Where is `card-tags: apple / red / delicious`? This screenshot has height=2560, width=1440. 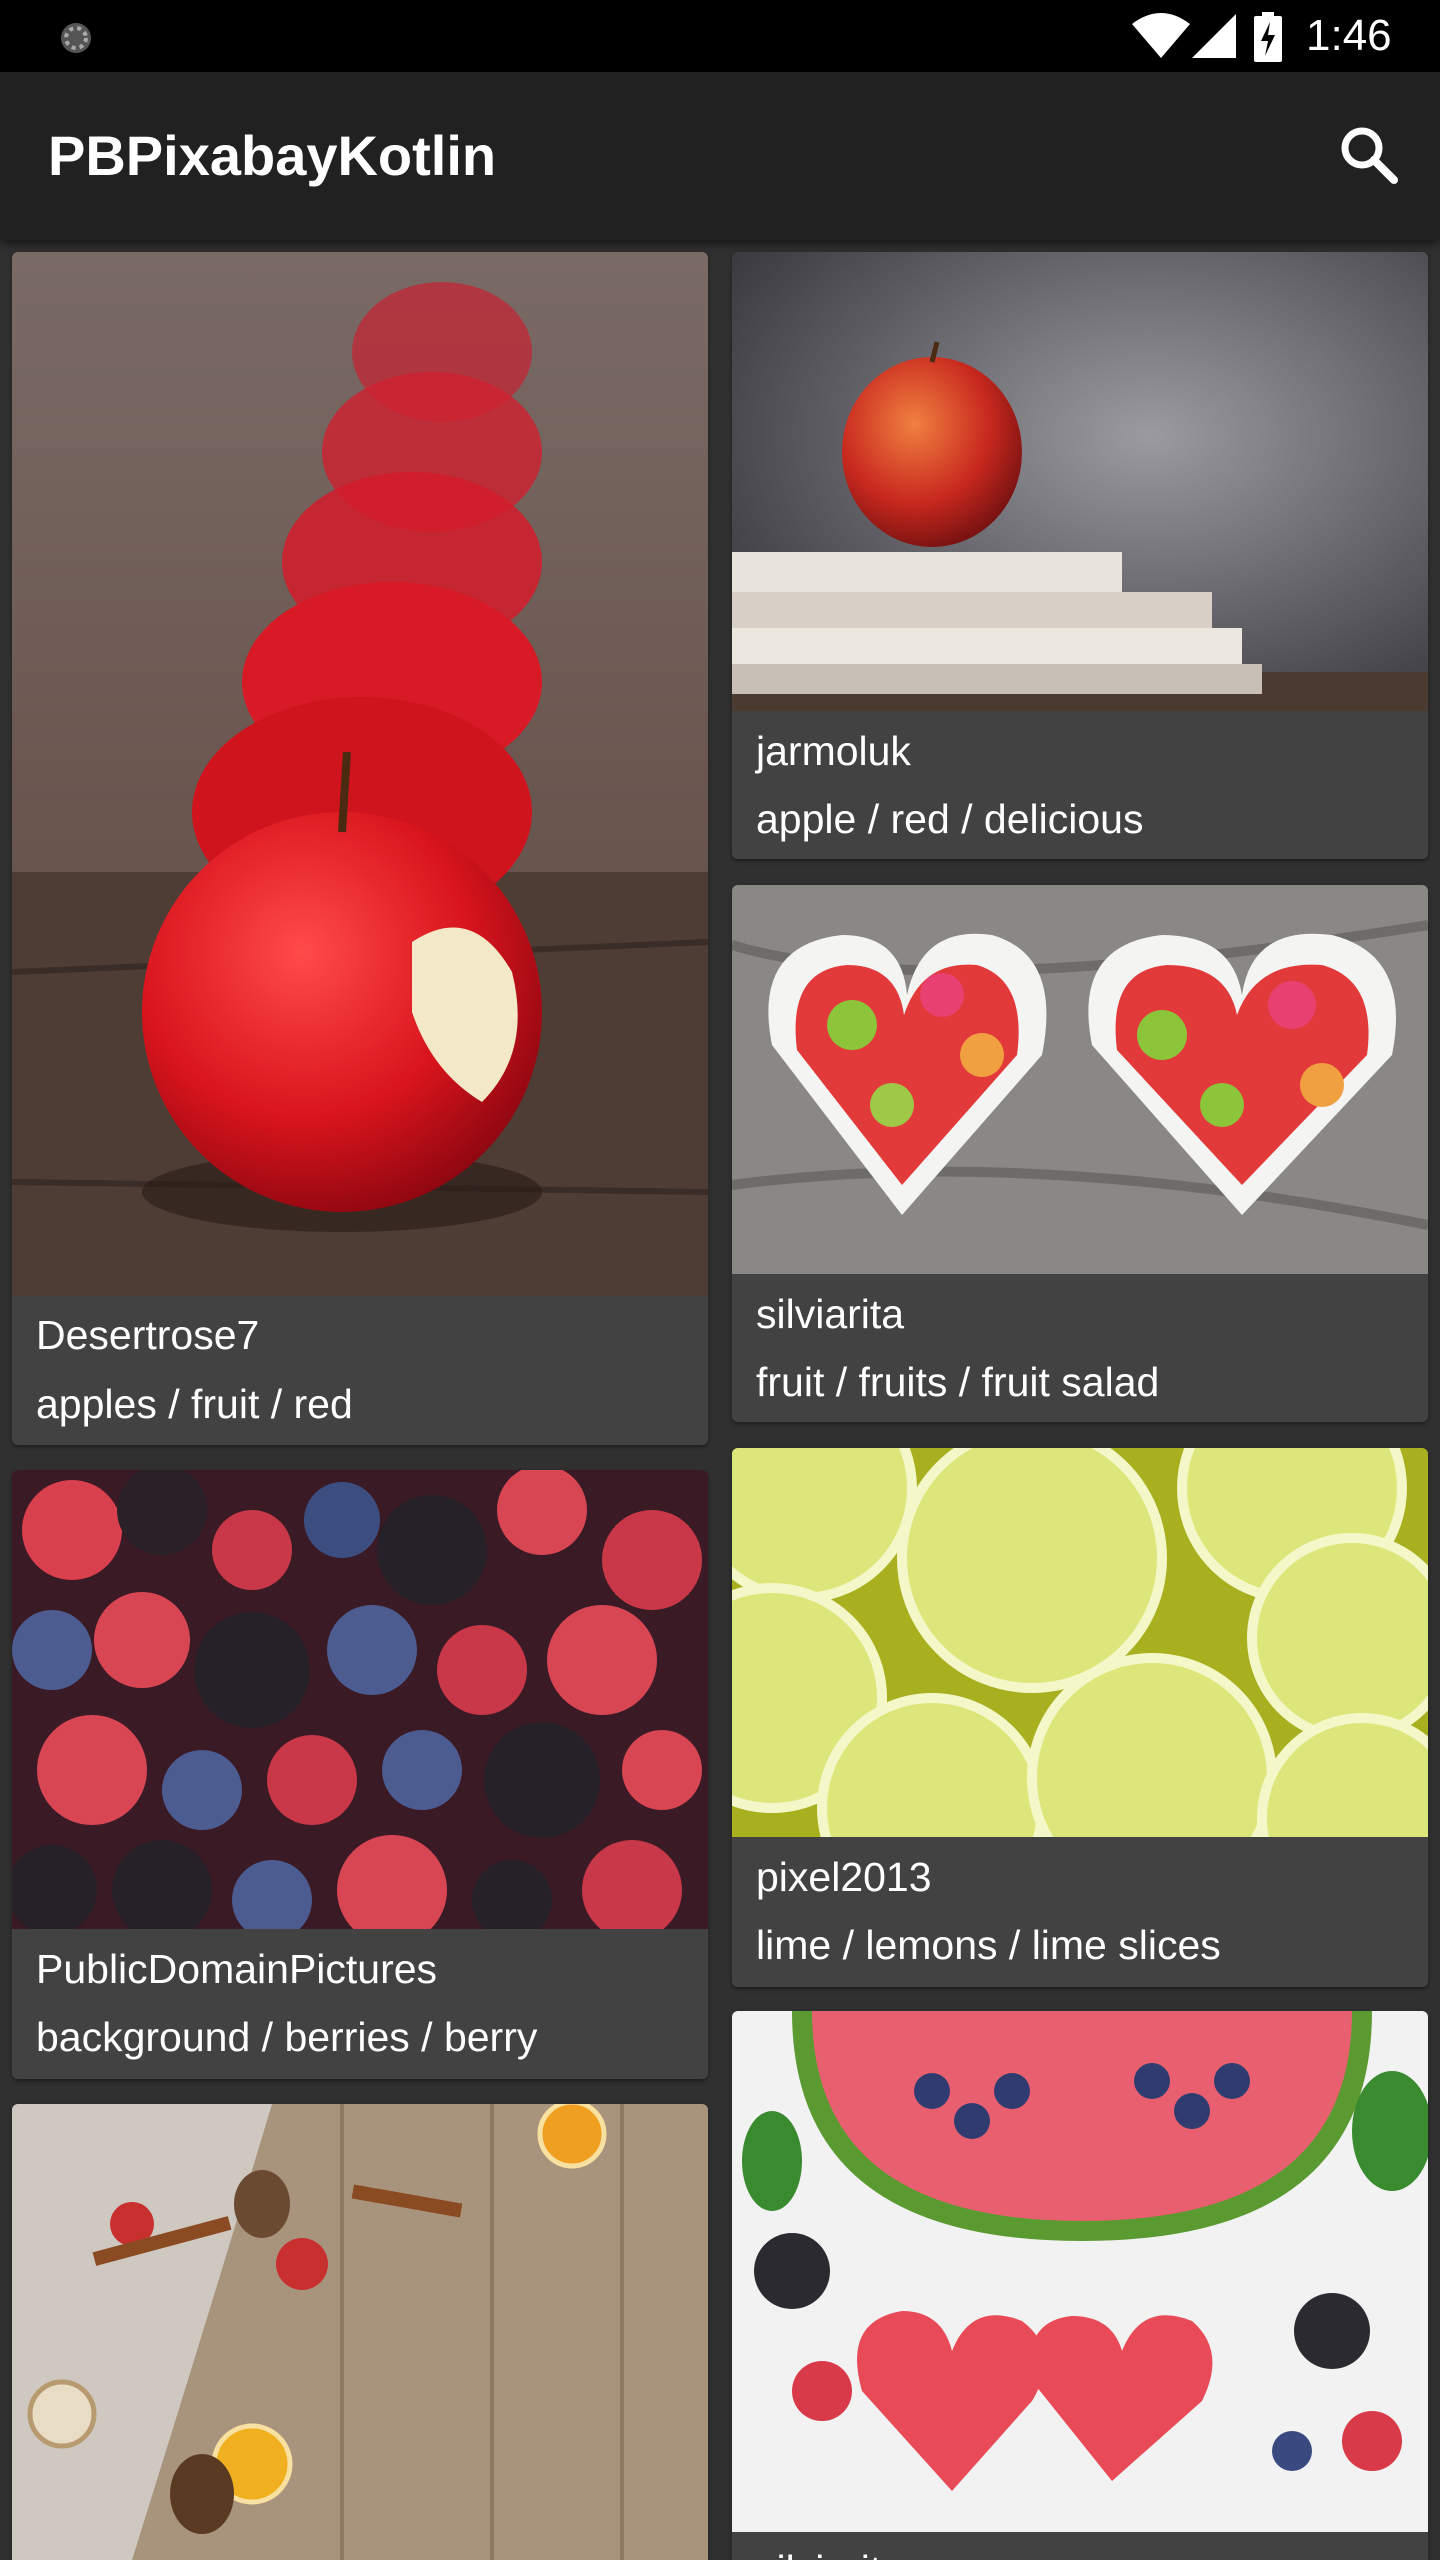 card-tags: apple / red / delicious is located at coordinates (950, 819).